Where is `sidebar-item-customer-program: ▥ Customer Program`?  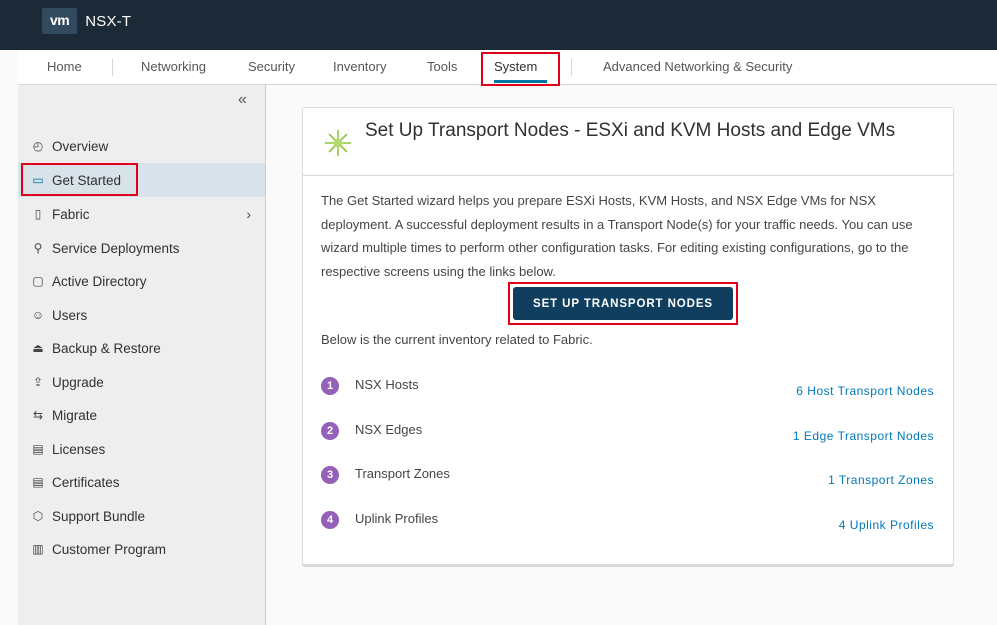 sidebar-item-customer-program: ▥ Customer Program is located at coordinates (141, 549).